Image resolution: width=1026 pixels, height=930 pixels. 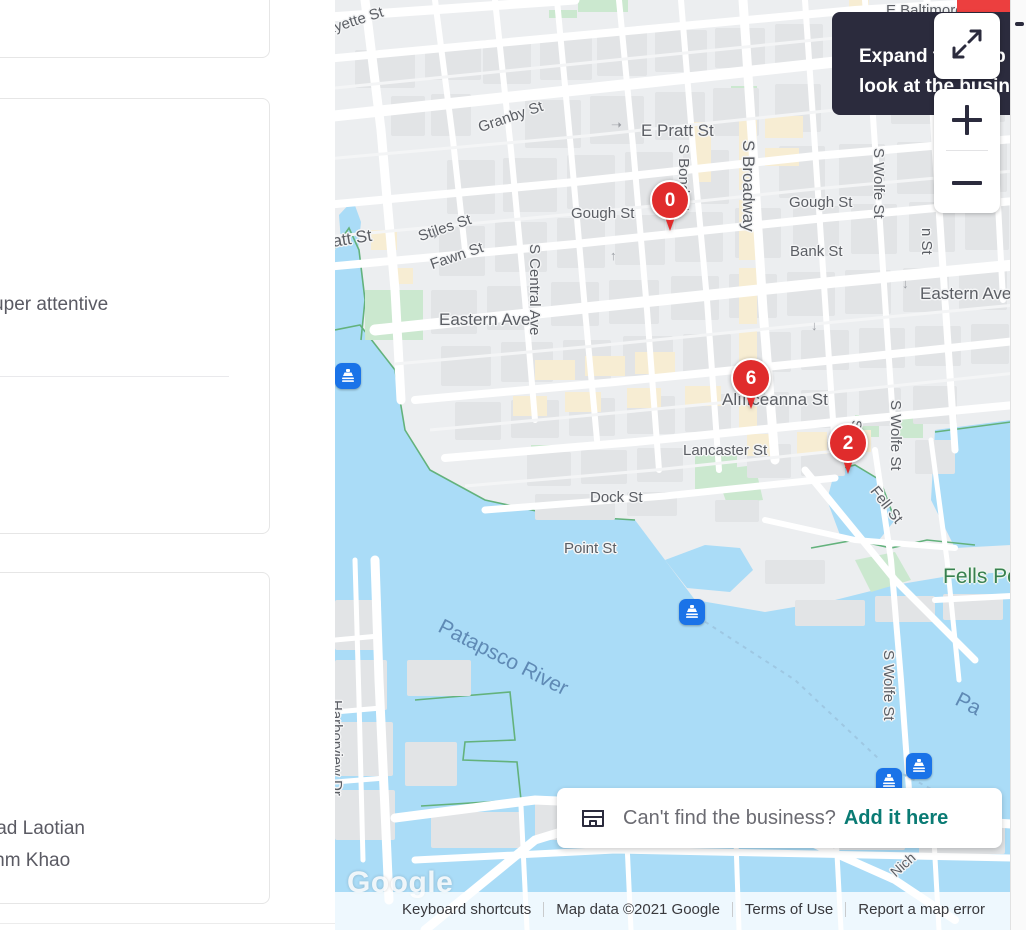 What do you see at coordinates (789, 909) in the screenshot?
I see `terms-of-use-link: Terms of Use` at bounding box center [789, 909].